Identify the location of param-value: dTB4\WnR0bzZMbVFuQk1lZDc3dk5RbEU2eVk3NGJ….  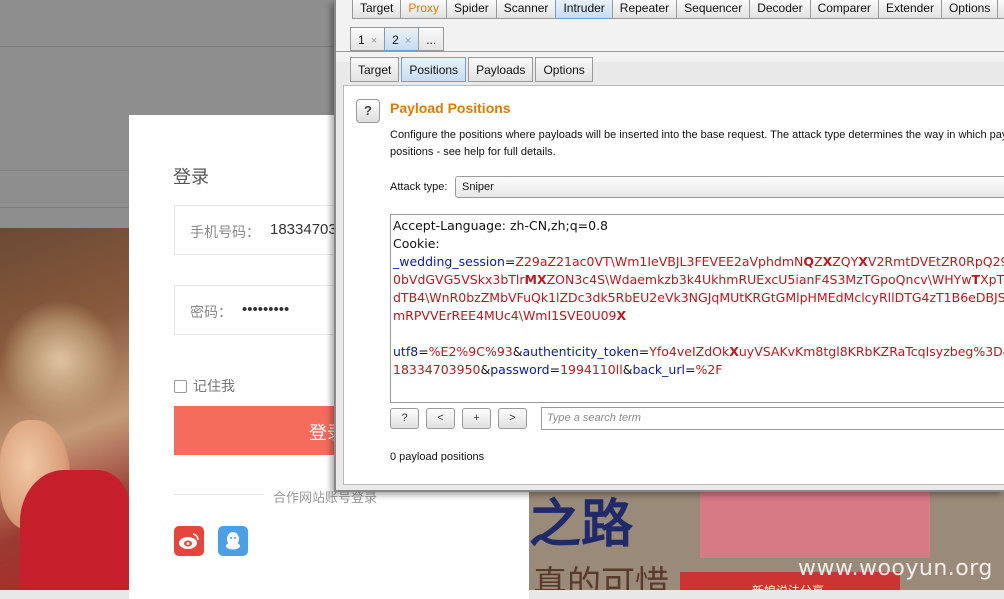
(698, 297).